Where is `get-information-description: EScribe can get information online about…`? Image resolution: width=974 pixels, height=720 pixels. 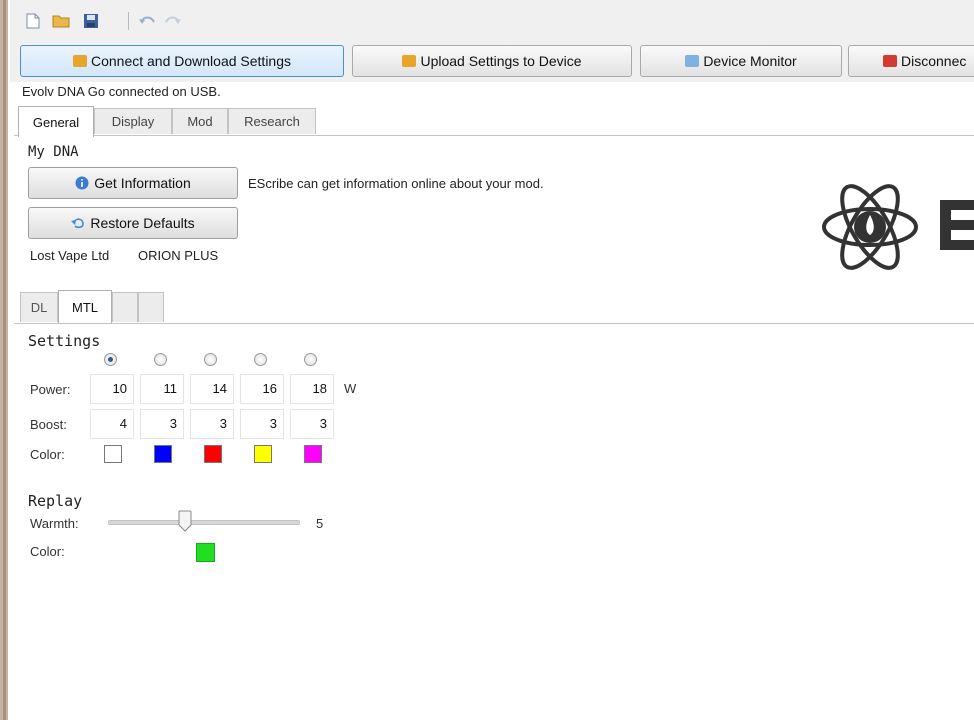 get-information-description: EScribe can get information online about… is located at coordinates (396, 183).